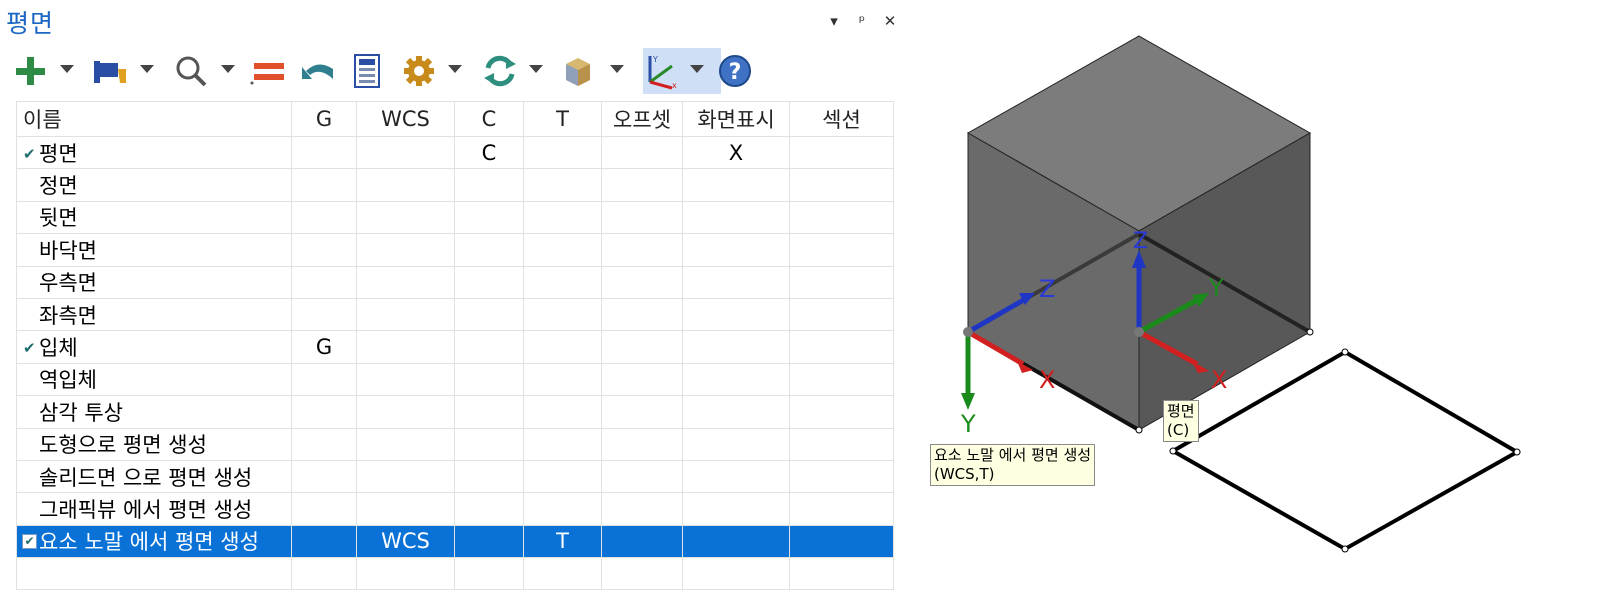 Image resolution: width=1598 pixels, height=592 pixels. I want to click on add-button, so click(30, 71).